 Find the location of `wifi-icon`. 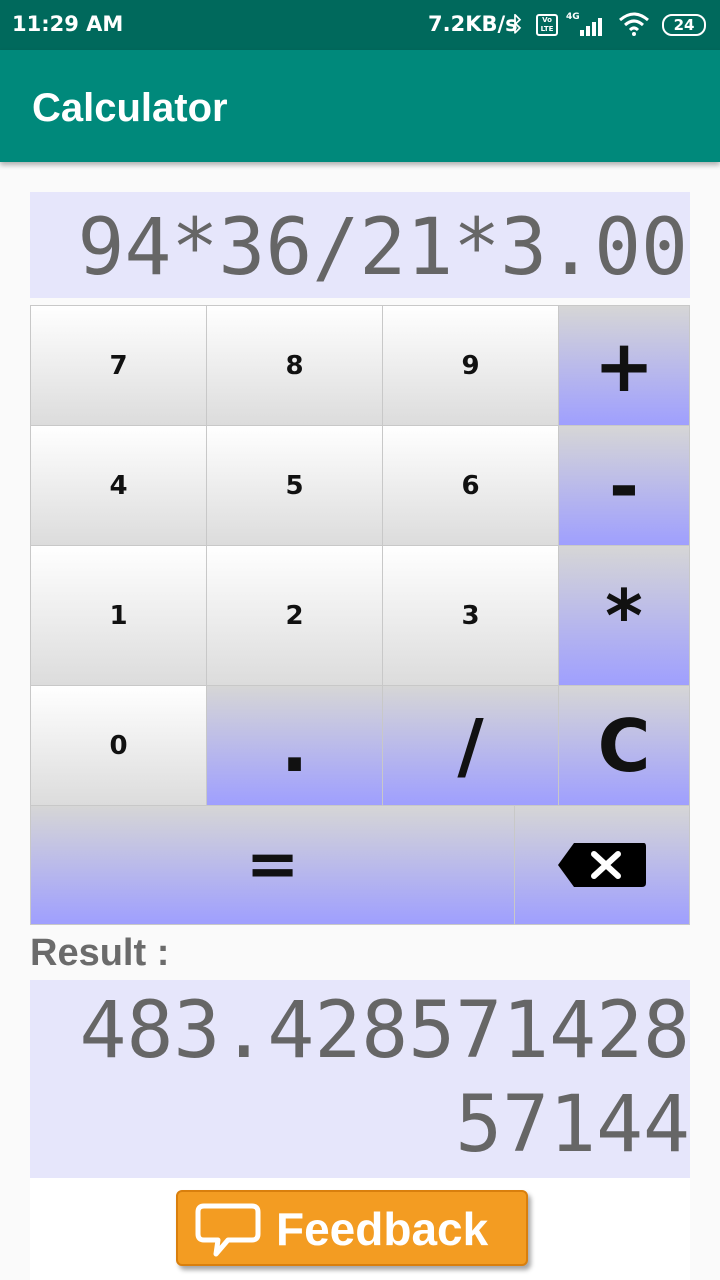

wifi-icon is located at coordinates (634, 26).